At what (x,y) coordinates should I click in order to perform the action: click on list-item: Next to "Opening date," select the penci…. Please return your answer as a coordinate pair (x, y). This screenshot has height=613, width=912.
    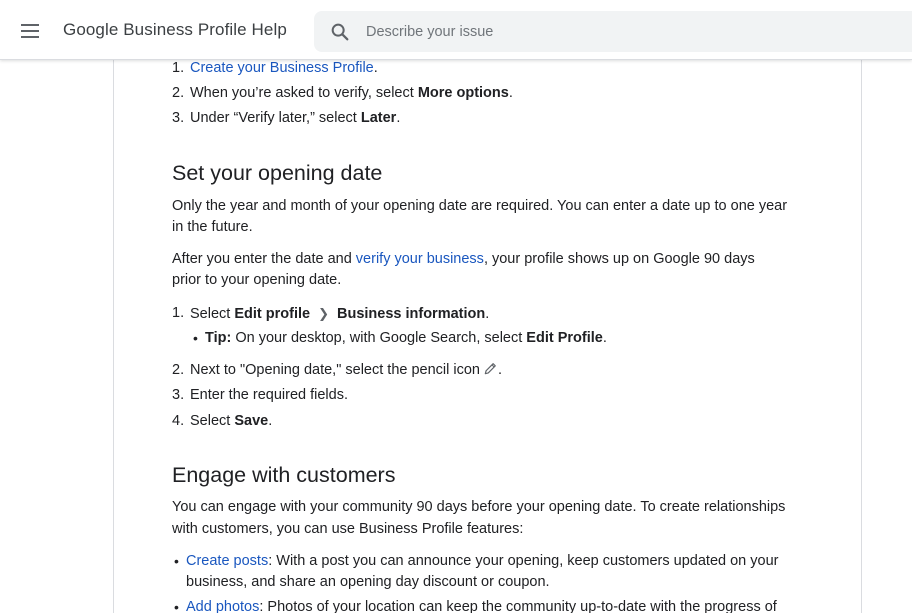
    Looking at the image, I should click on (346, 370).